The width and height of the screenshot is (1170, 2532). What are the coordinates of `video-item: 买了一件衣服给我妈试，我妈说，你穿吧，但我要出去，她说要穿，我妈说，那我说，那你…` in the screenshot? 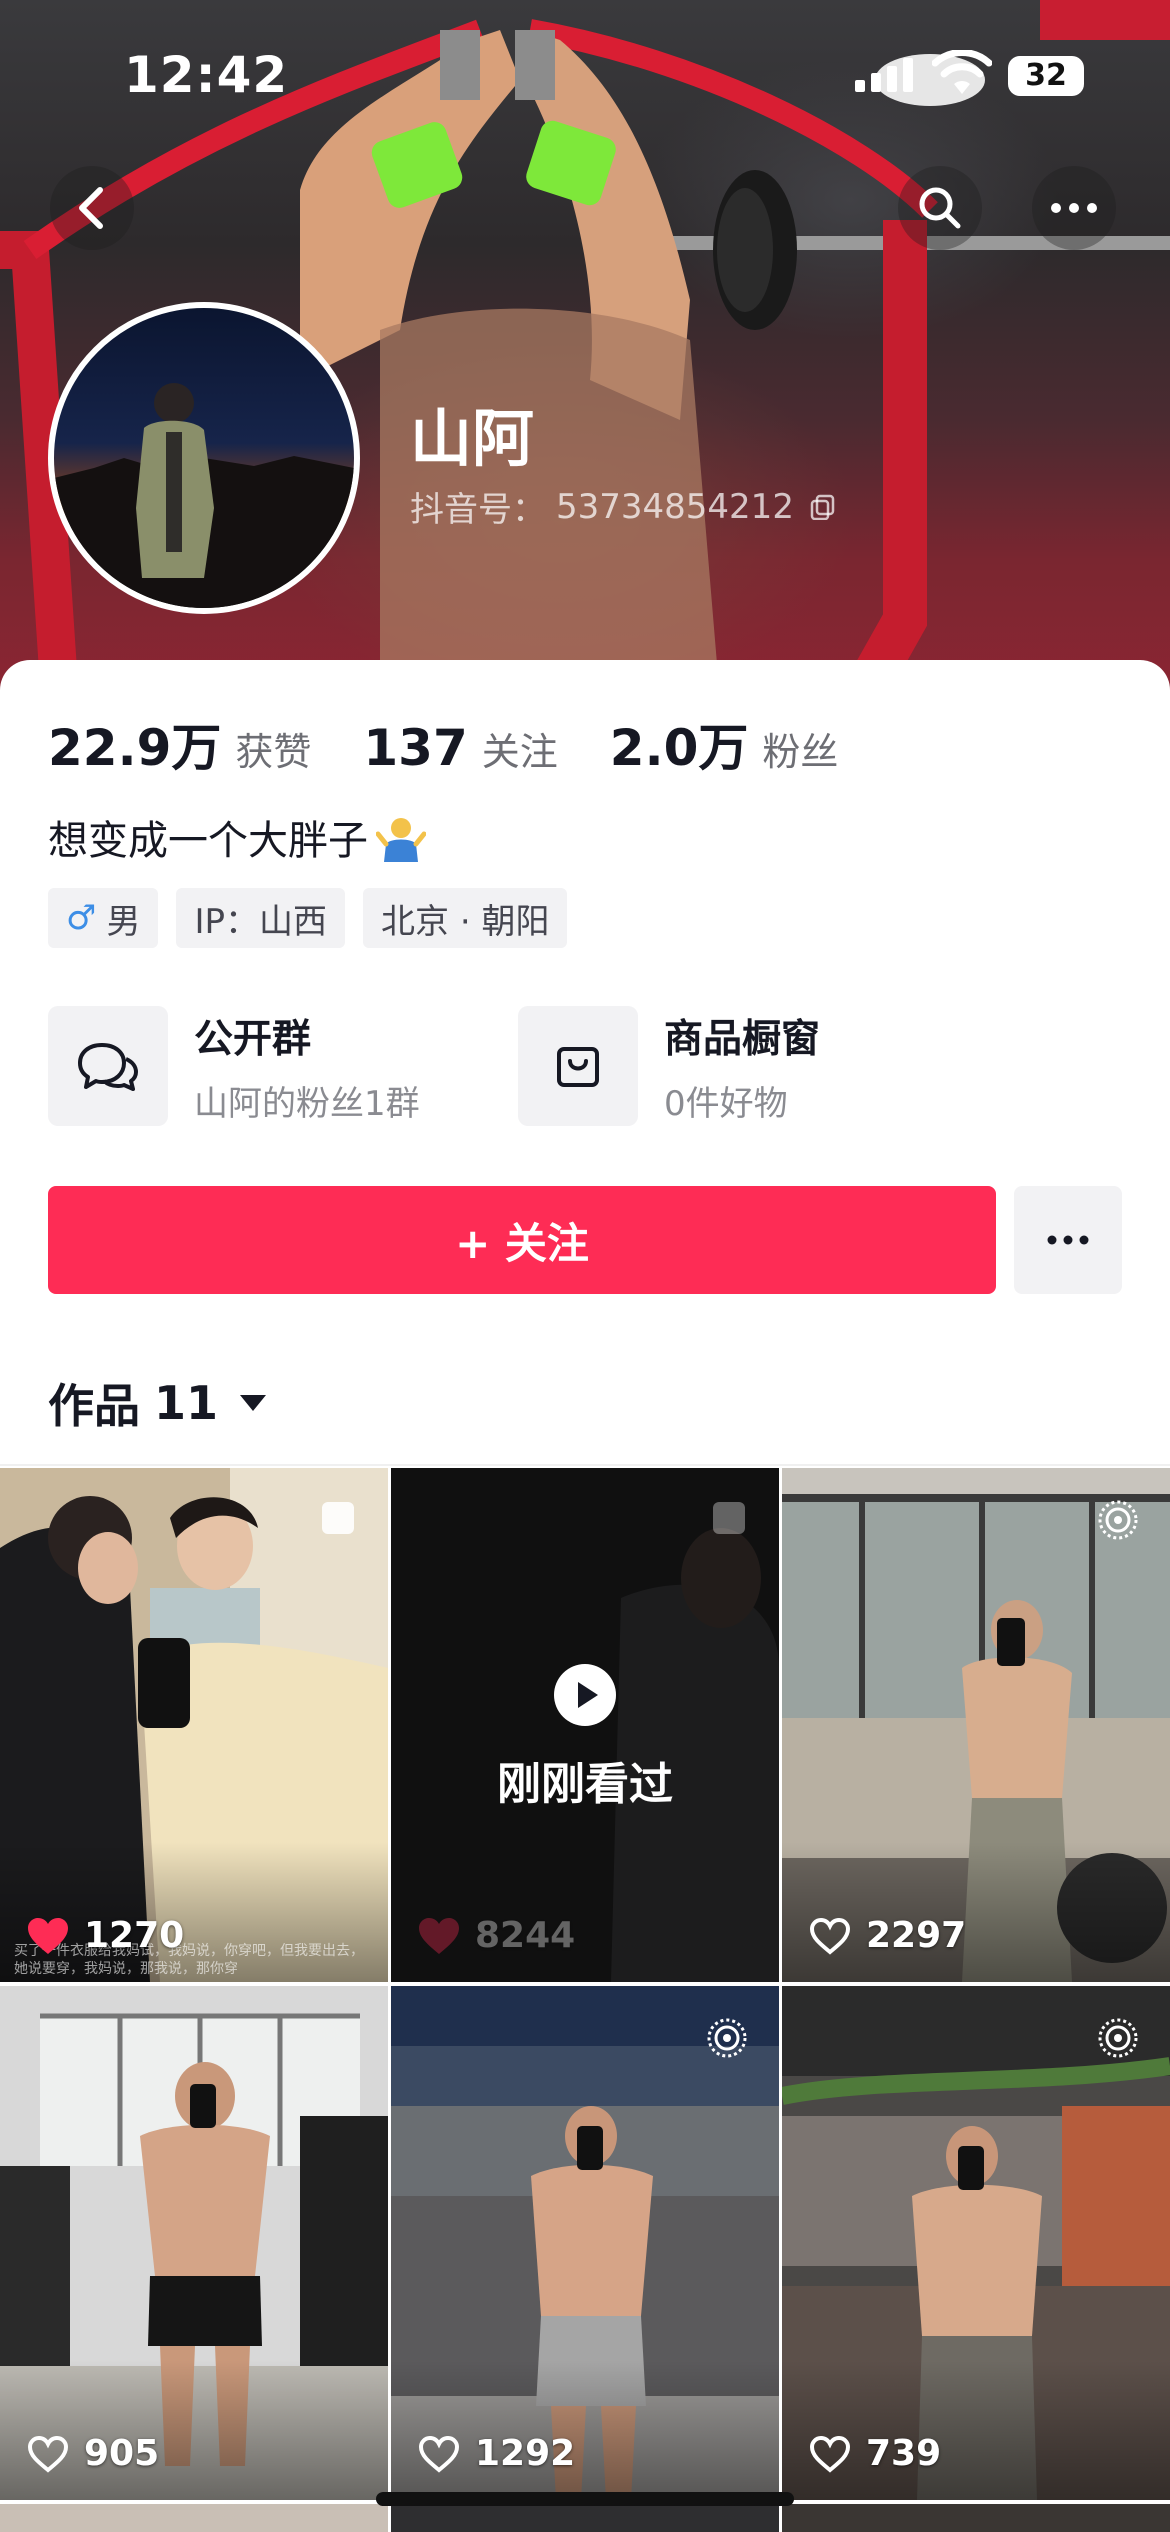 It's located at (194, 1725).